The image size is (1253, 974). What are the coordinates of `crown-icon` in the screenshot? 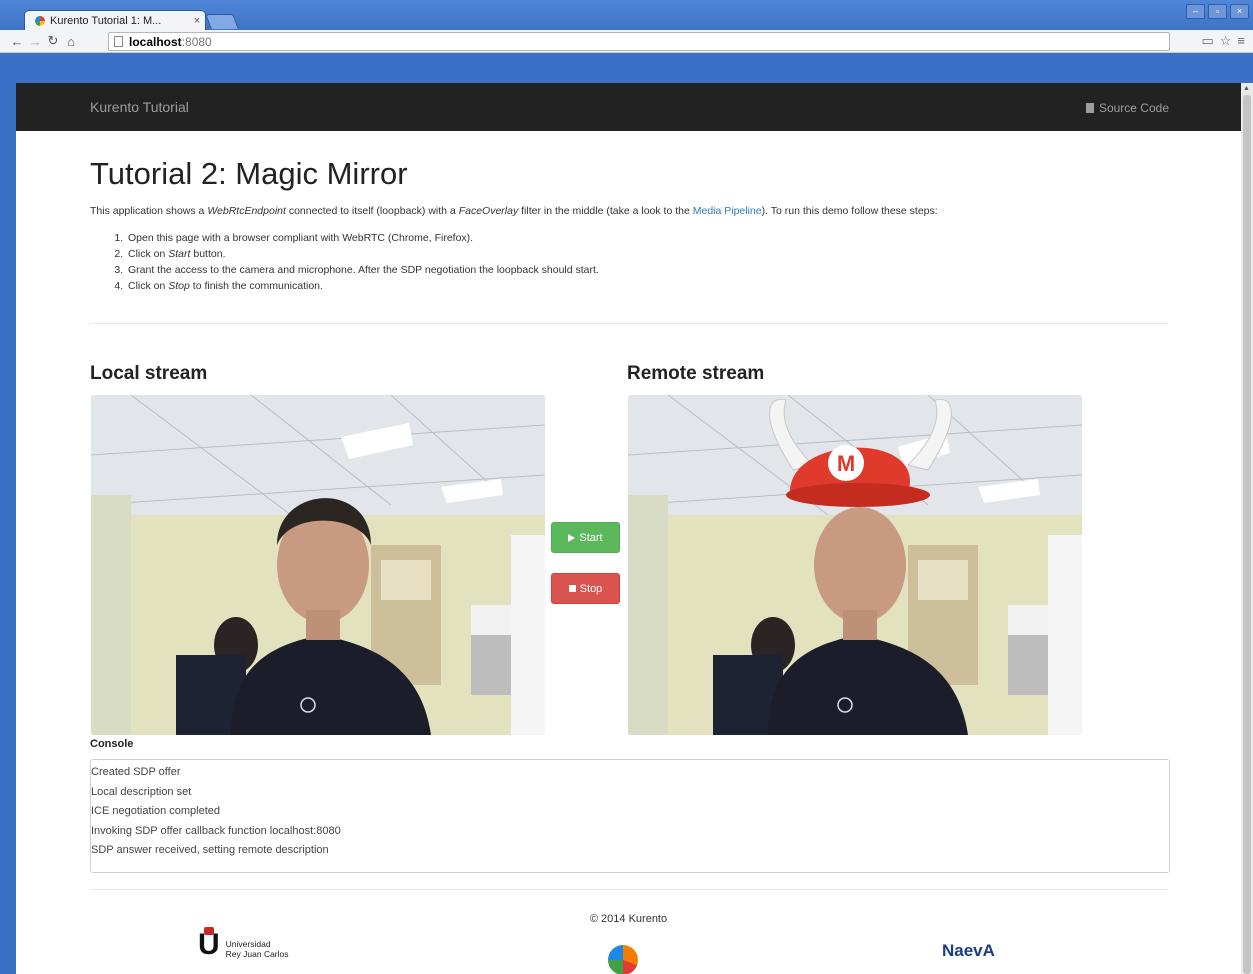 It's located at (209, 931).